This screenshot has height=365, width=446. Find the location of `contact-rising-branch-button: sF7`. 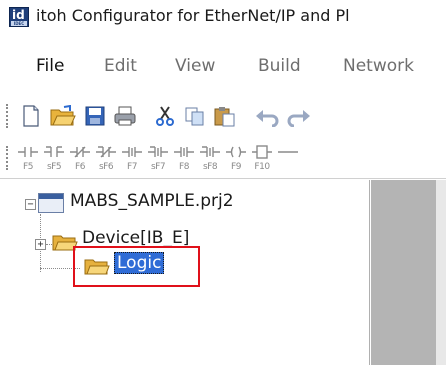

contact-rising-branch-button: sF7 is located at coordinates (158, 159).